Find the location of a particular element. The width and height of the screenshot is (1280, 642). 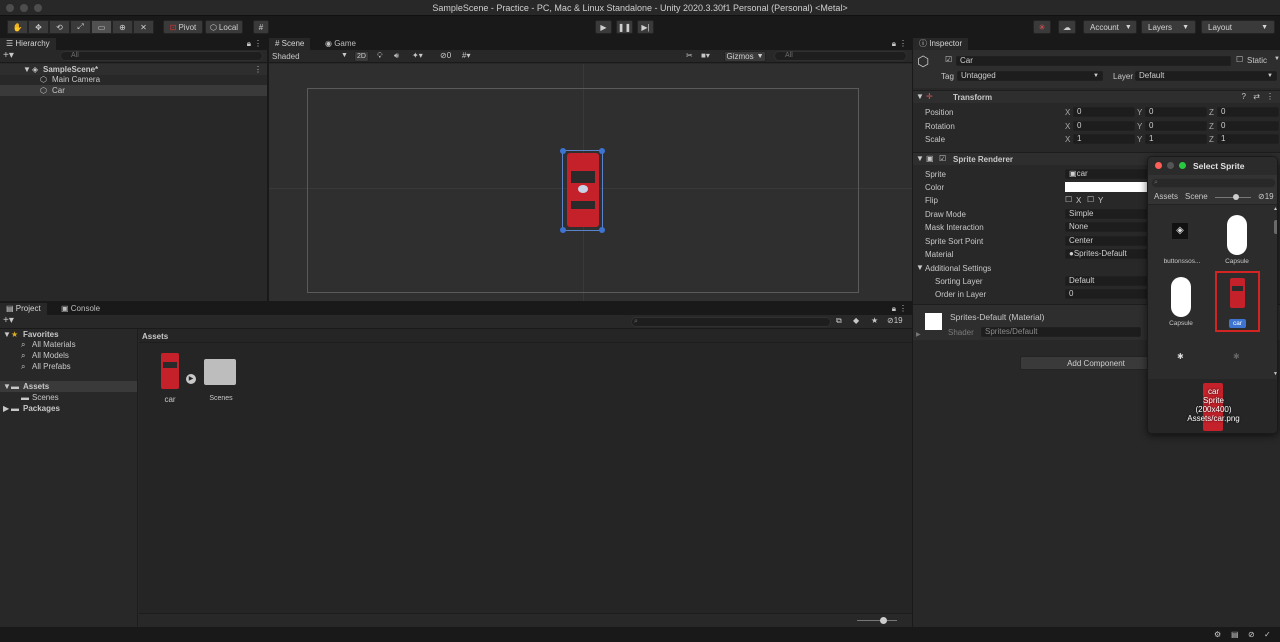

hierarchy-search-input: All is located at coordinates (161, 56).